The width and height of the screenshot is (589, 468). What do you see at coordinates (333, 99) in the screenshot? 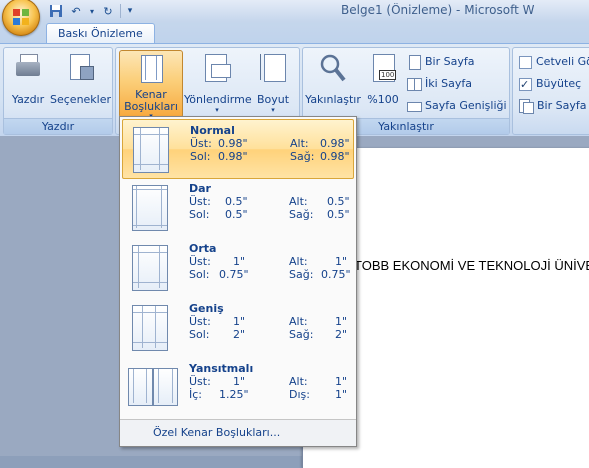
I see `zoom-label: Yakınlaştır` at bounding box center [333, 99].